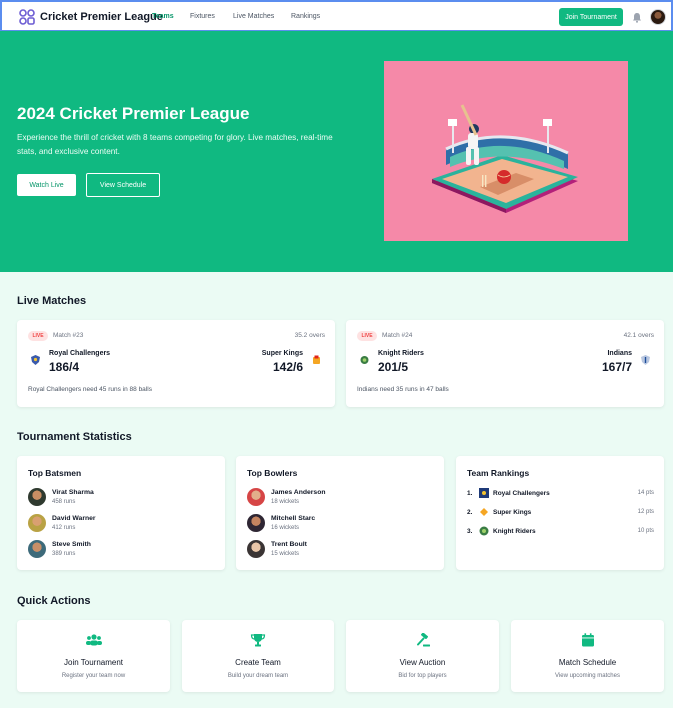 The height and width of the screenshot is (708, 673). Describe the element at coordinates (287, 367) in the screenshot. I see `team2-score: 142/6` at that location.